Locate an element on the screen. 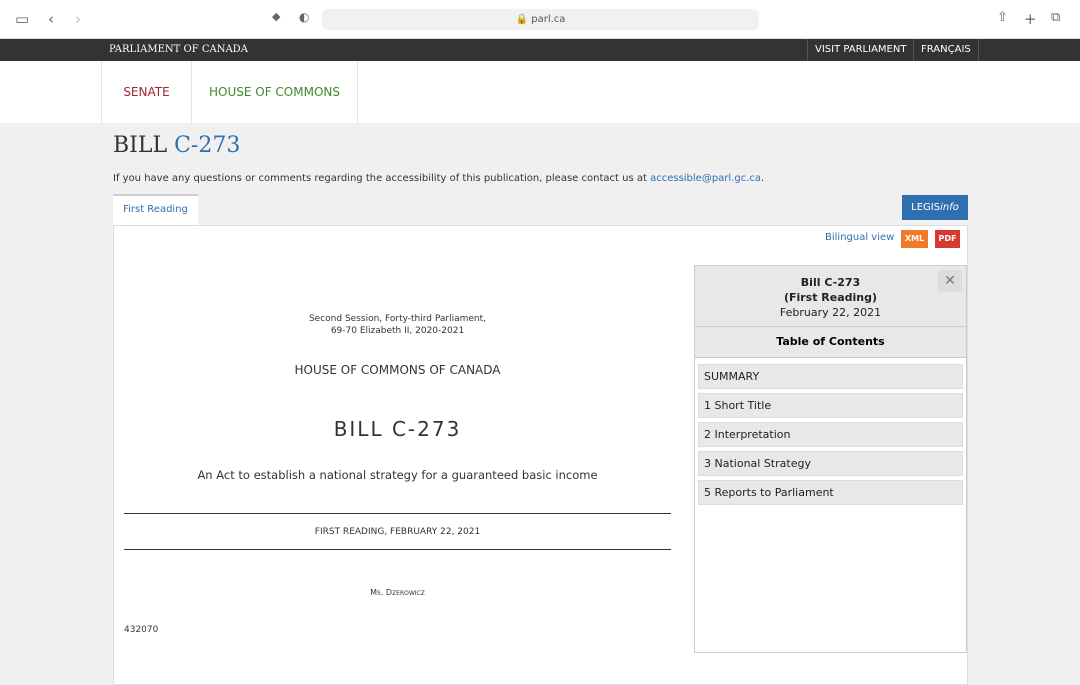 This screenshot has width=1080, height=685. toc-item: SUMMARY is located at coordinates (830, 376).